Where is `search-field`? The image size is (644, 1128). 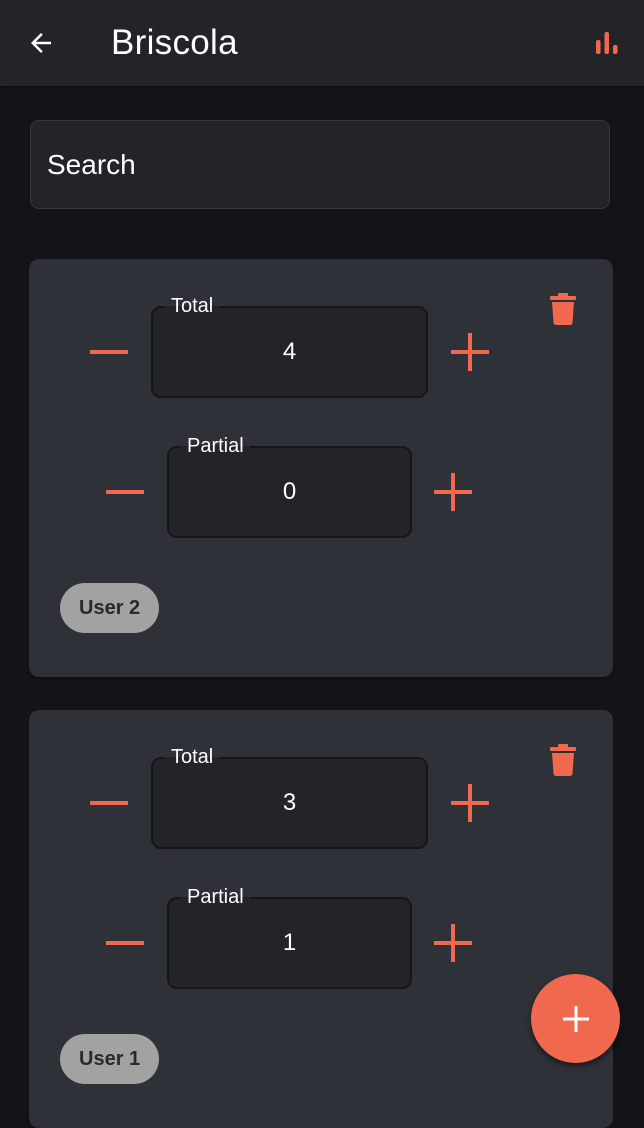 search-field is located at coordinates (320, 164).